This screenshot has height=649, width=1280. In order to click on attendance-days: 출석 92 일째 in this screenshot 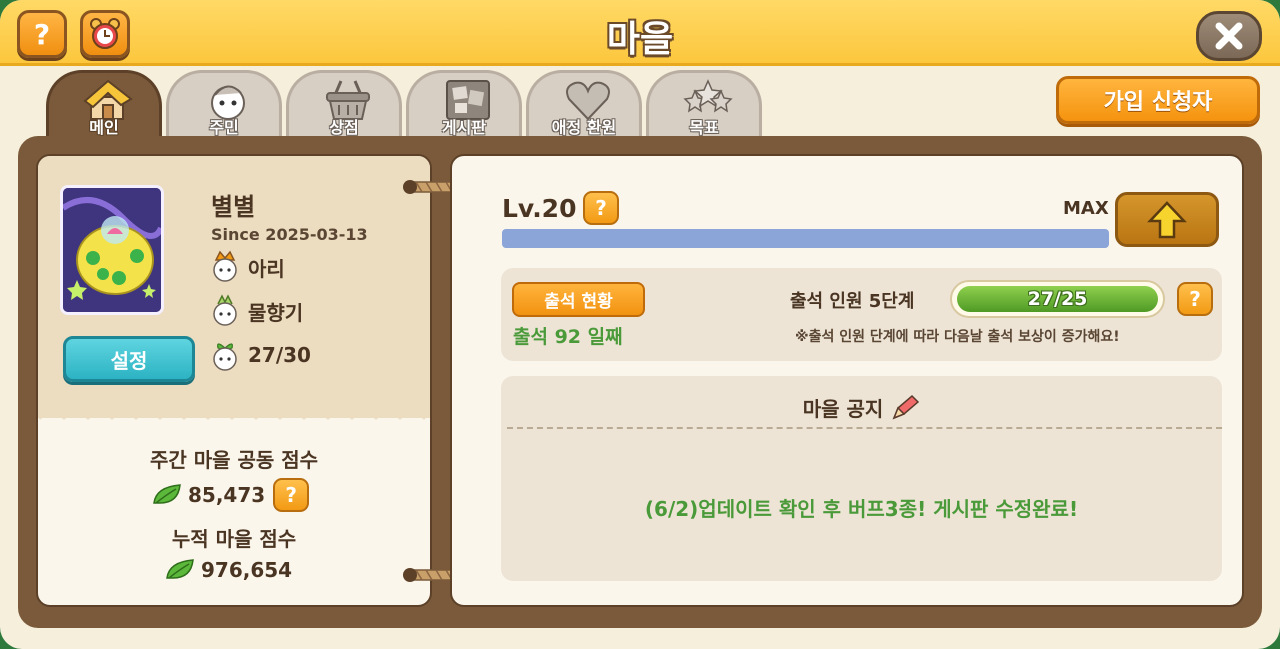, I will do `click(568, 337)`.